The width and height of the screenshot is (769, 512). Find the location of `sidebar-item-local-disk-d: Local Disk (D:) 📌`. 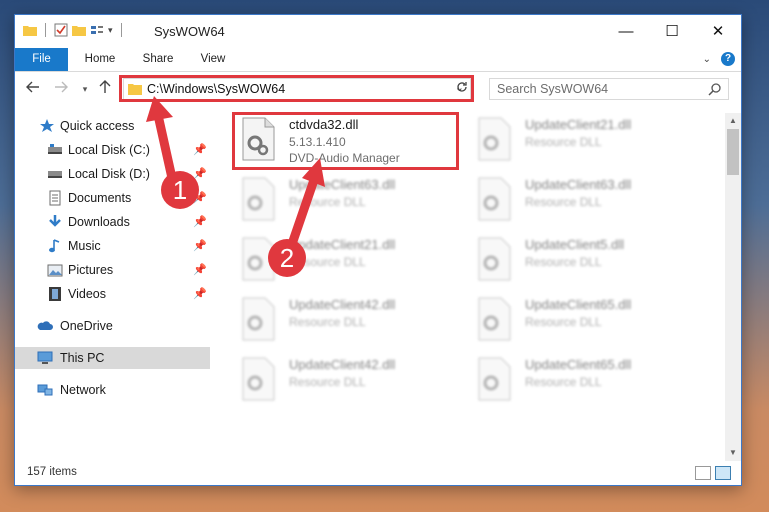

sidebar-item-local-disk-d: Local Disk (D:) 📌 is located at coordinates (112, 174).